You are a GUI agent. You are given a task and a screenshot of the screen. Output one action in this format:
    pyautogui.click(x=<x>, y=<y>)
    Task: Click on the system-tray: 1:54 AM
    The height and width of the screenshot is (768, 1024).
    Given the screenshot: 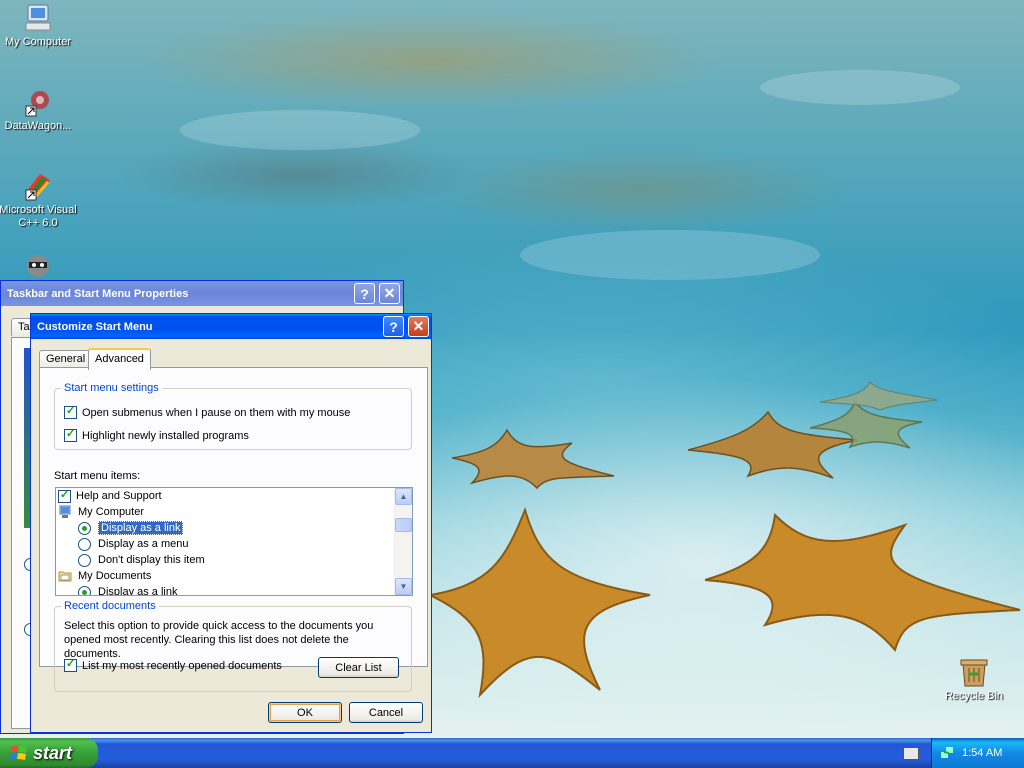 What is the action you would take?
    pyautogui.click(x=977, y=753)
    